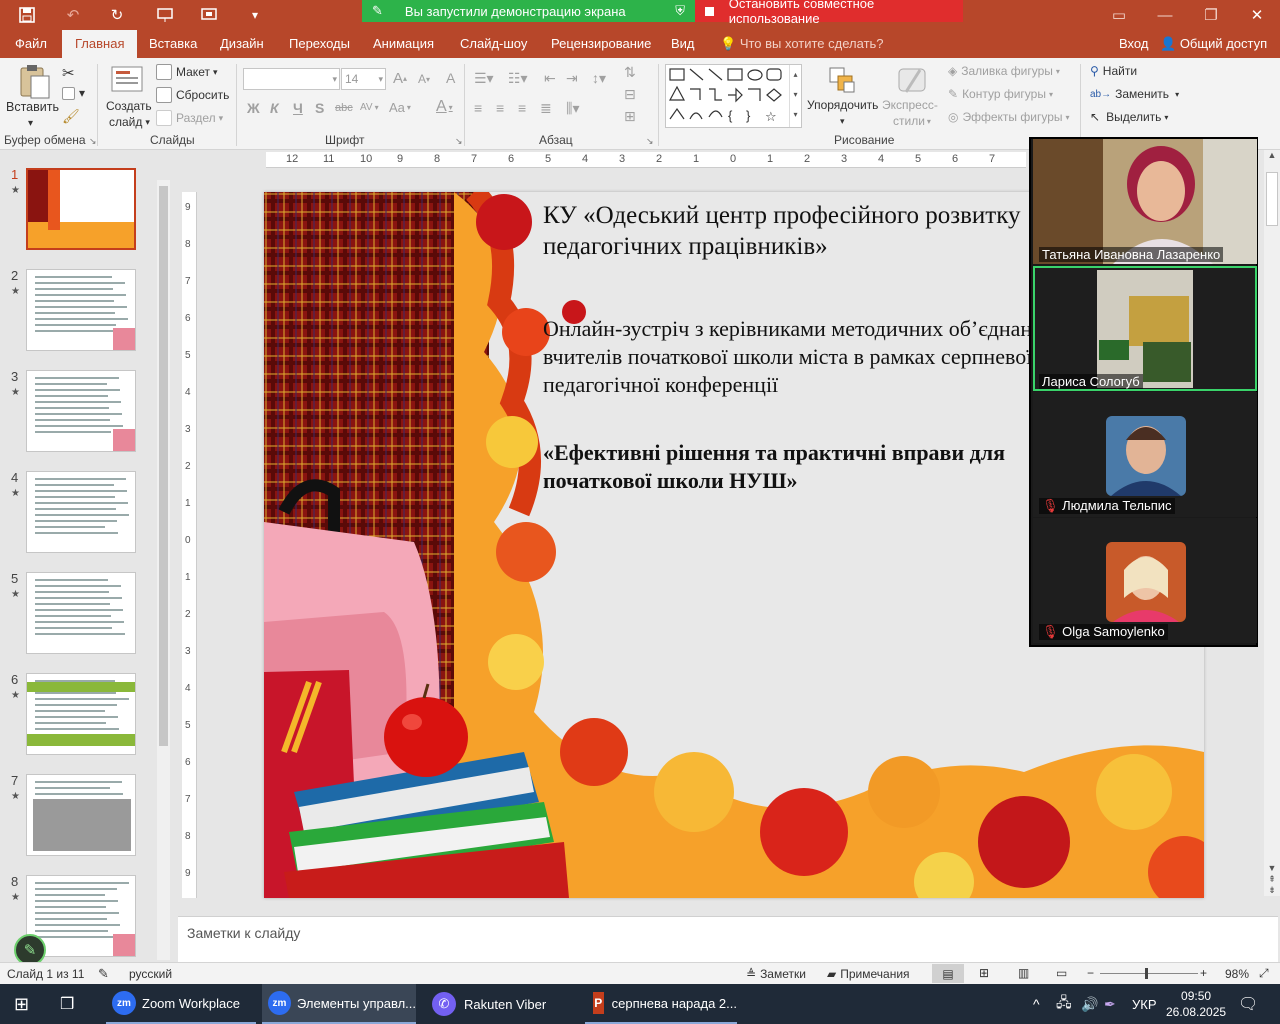  Describe the element at coordinates (829, 13) in the screenshot. I see `stop-share-button: Остановить совместное использование` at that location.